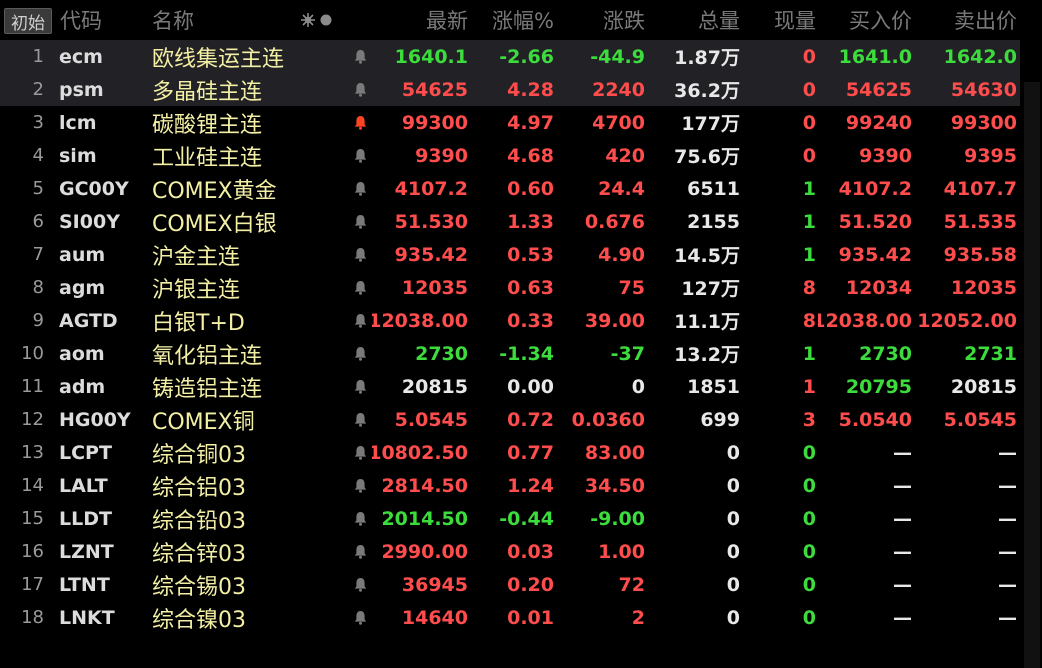 The image size is (1042, 668). What do you see at coordinates (530, 551) in the screenshot?
I see `change-percent: 0.03` at bounding box center [530, 551].